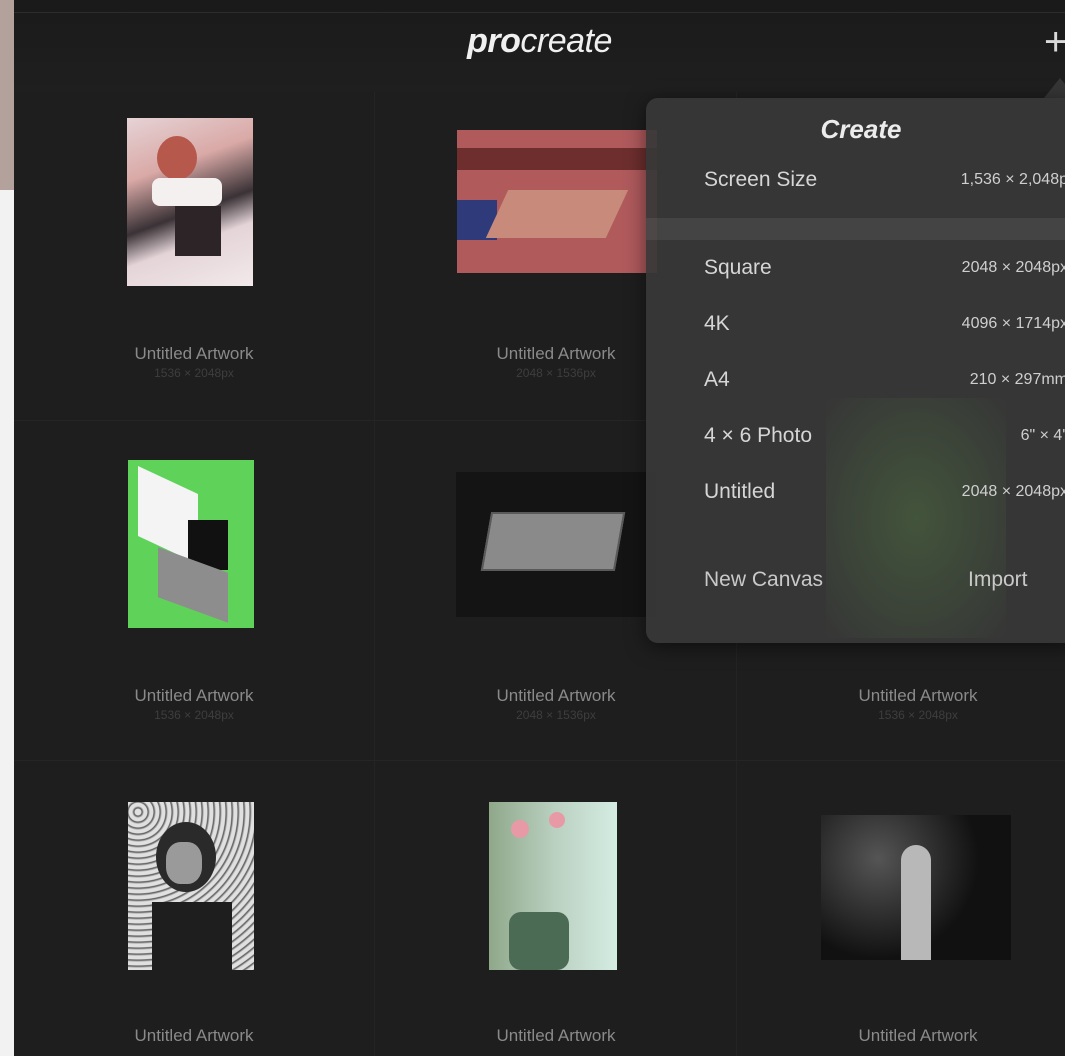 The width and height of the screenshot is (1065, 1056). Describe the element at coordinates (861, 129) in the screenshot. I see `popover-title: Create` at that location.